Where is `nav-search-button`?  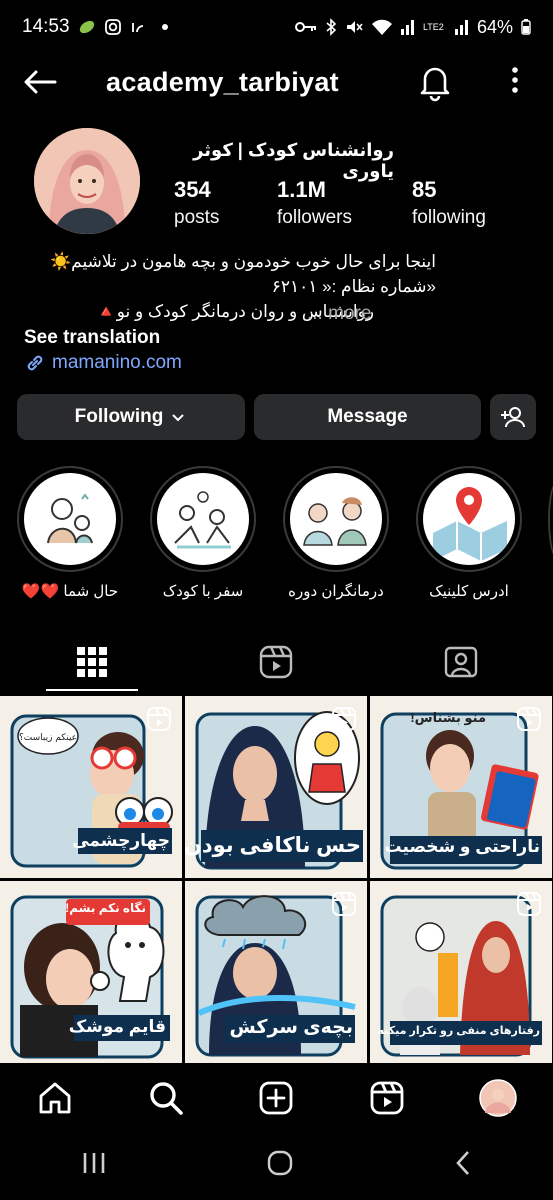
nav-search-button is located at coordinates (166, 1098).